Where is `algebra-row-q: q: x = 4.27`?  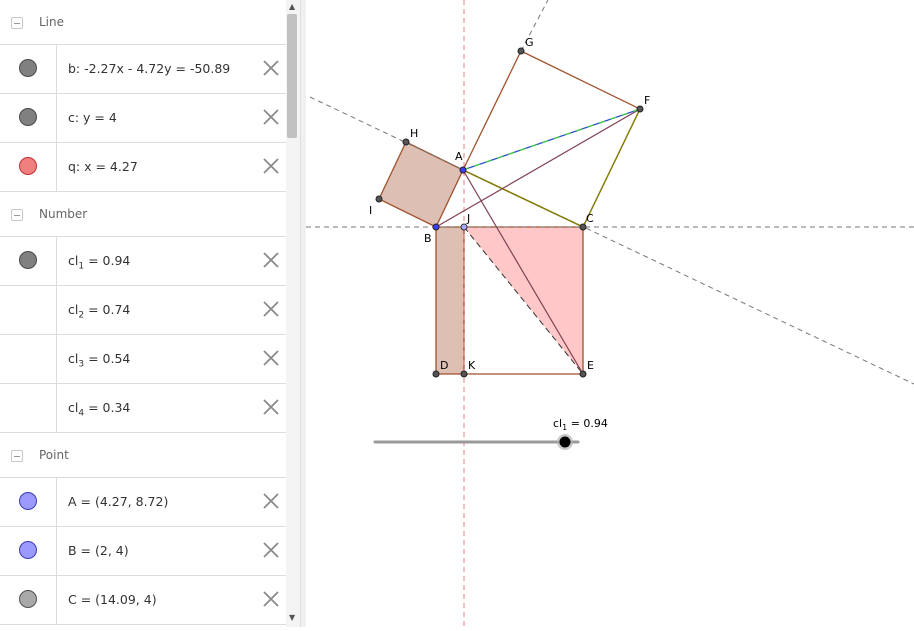 algebra-row-q: q: x = 4.27 is located at coordinates (143, 167).